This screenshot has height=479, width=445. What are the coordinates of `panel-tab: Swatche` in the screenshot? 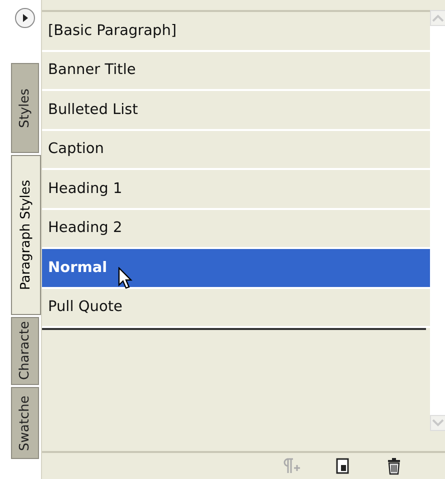 It's located at (25, 423).